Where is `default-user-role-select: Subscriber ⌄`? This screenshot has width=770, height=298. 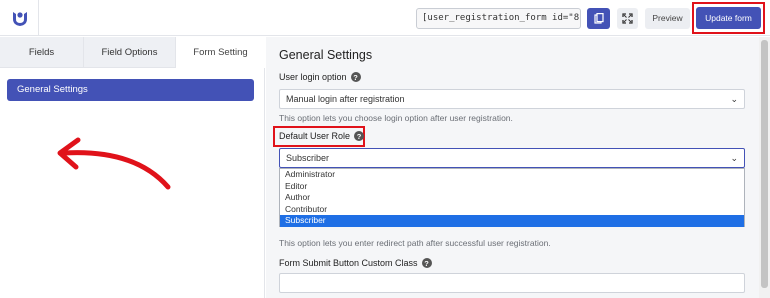 default-user-role-select: Subscriber ⌄ is located at coordinates (512, 158).